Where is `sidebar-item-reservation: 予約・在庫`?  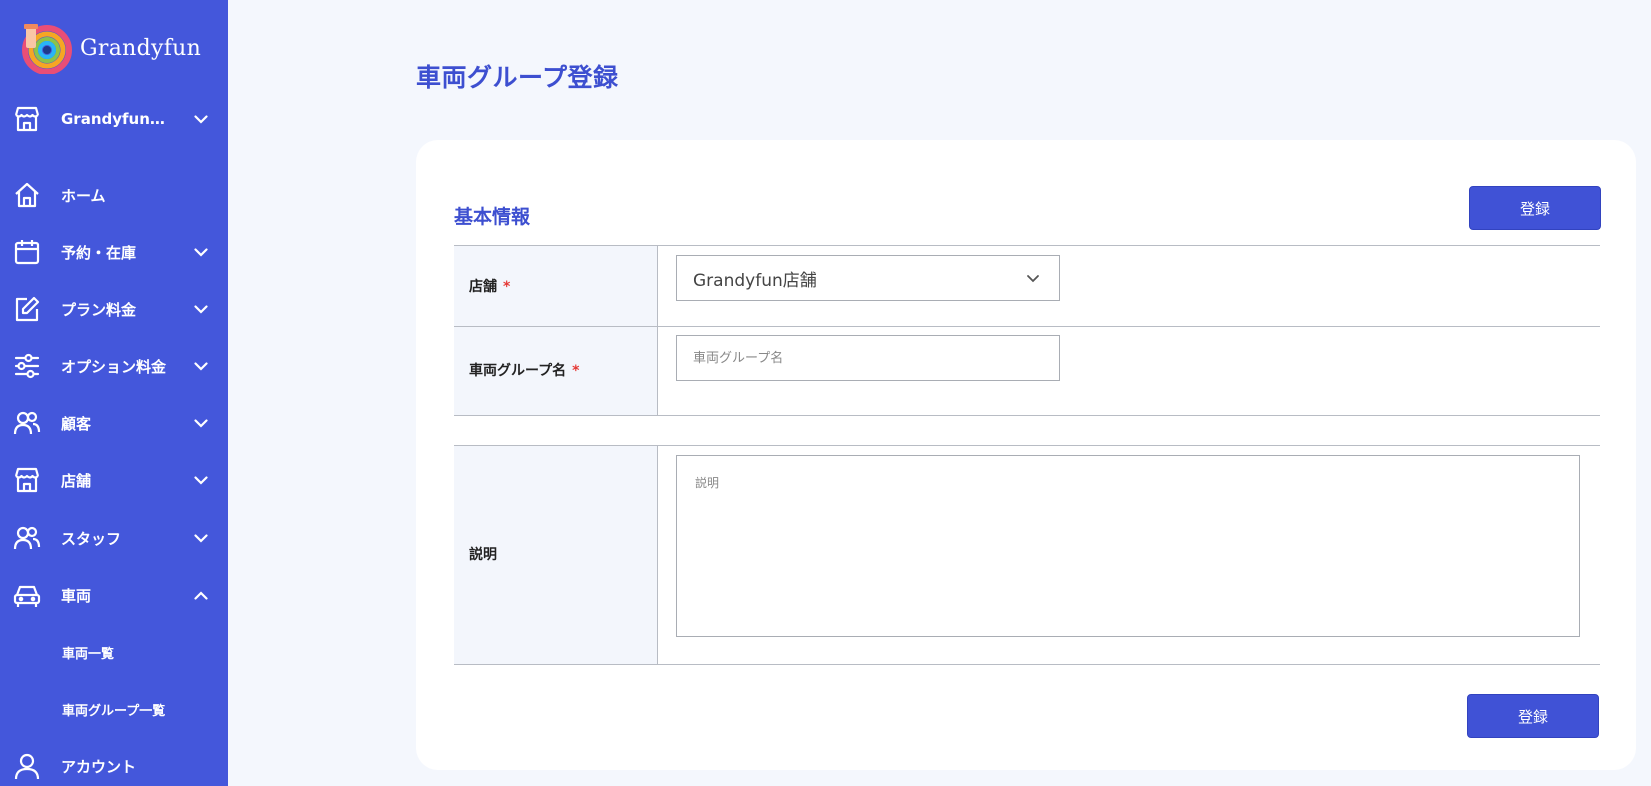
sidebar-item-reservation: 予約・在庫 is located at coordinates (114, 252).